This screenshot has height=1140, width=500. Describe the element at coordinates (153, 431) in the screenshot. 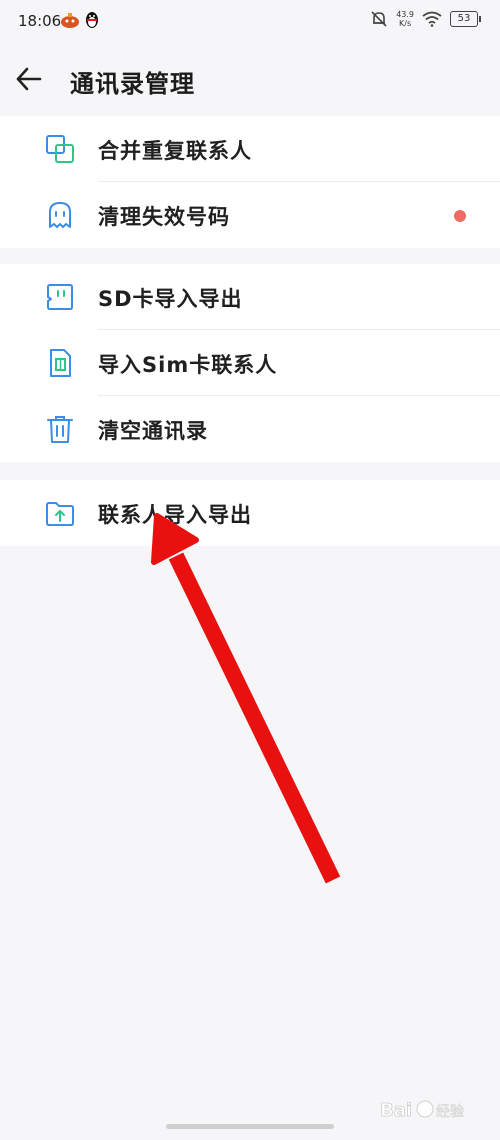

I see `clear-contacts-label: 清空通讯录` at that location.